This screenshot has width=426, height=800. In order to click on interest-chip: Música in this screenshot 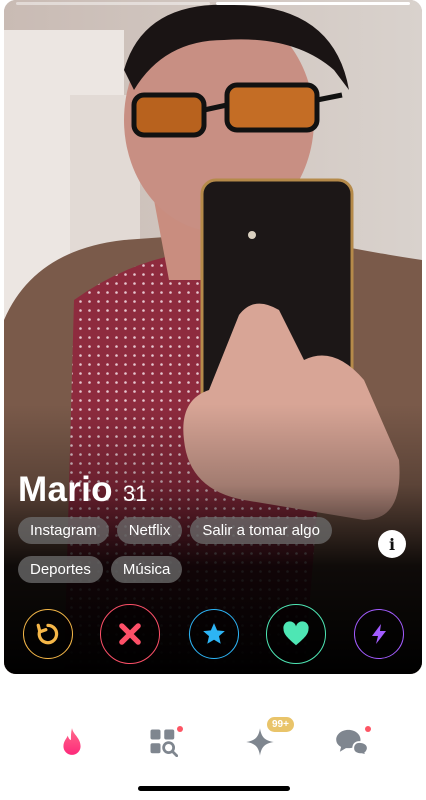, I will do `click(146, 569)`.